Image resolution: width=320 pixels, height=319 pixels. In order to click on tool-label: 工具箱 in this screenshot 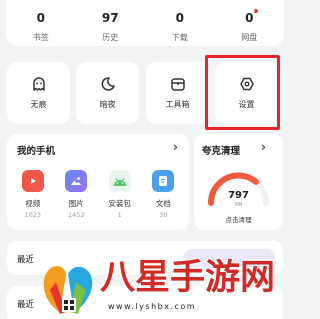, I will do `click(177, 104)`.